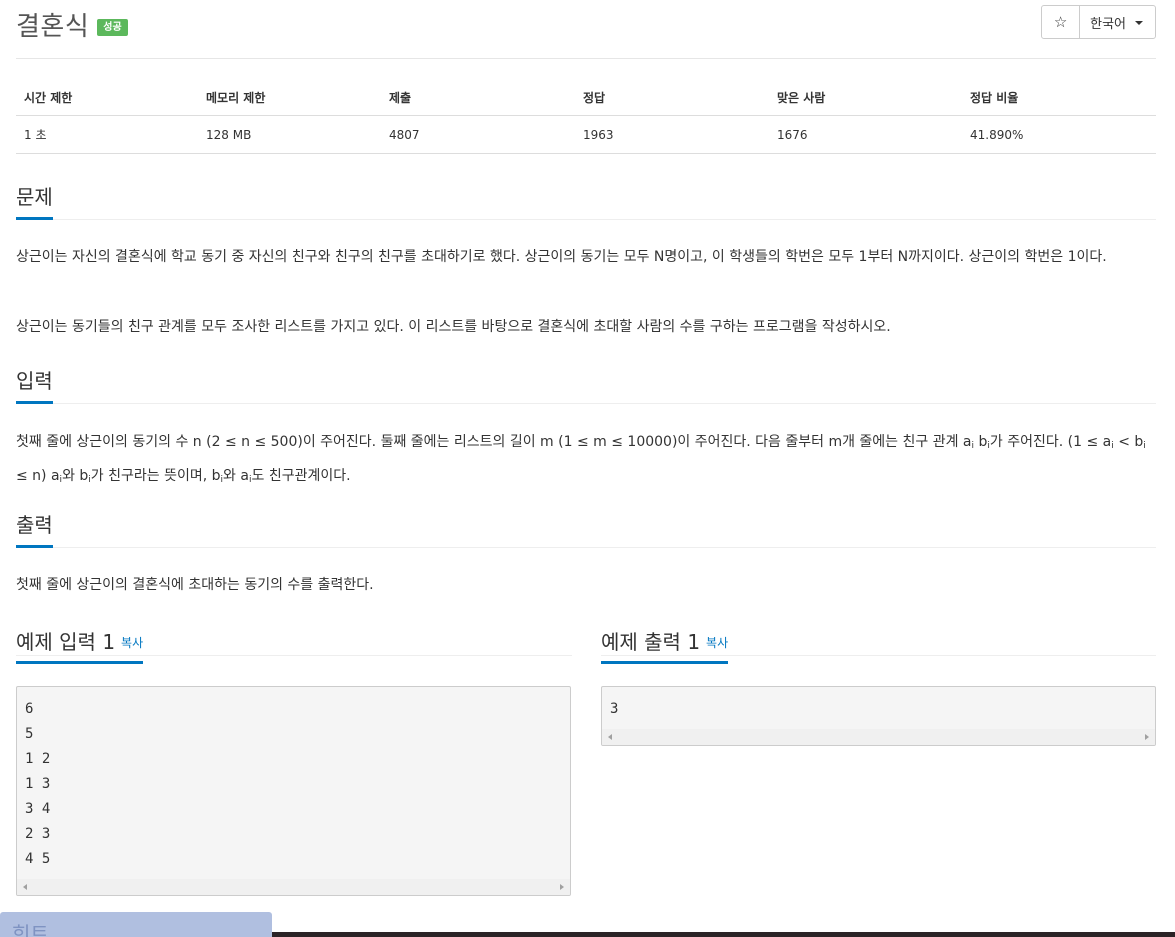  Describe the element at coordinates (53, 26) in the screenshot. I see `page-title: 결혼식` at that location.